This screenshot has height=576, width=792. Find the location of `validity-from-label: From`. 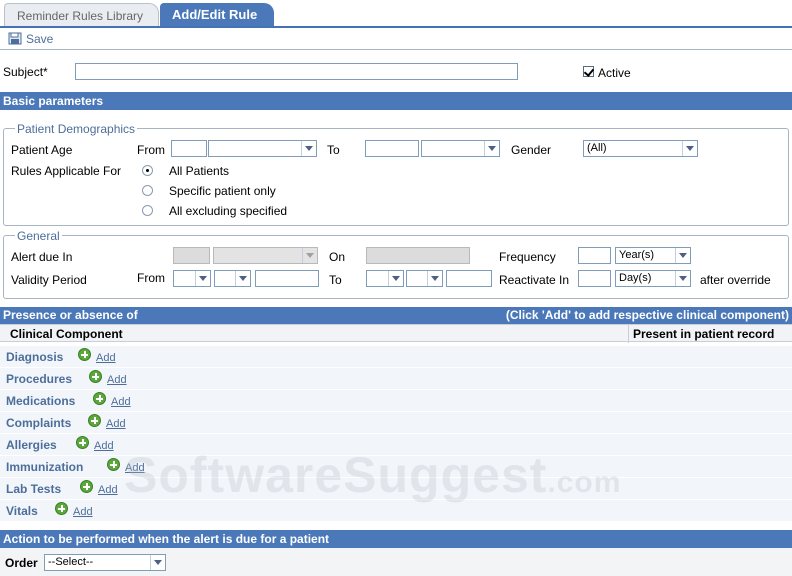

validity-from-label: From is located at coordinates (151, 278).